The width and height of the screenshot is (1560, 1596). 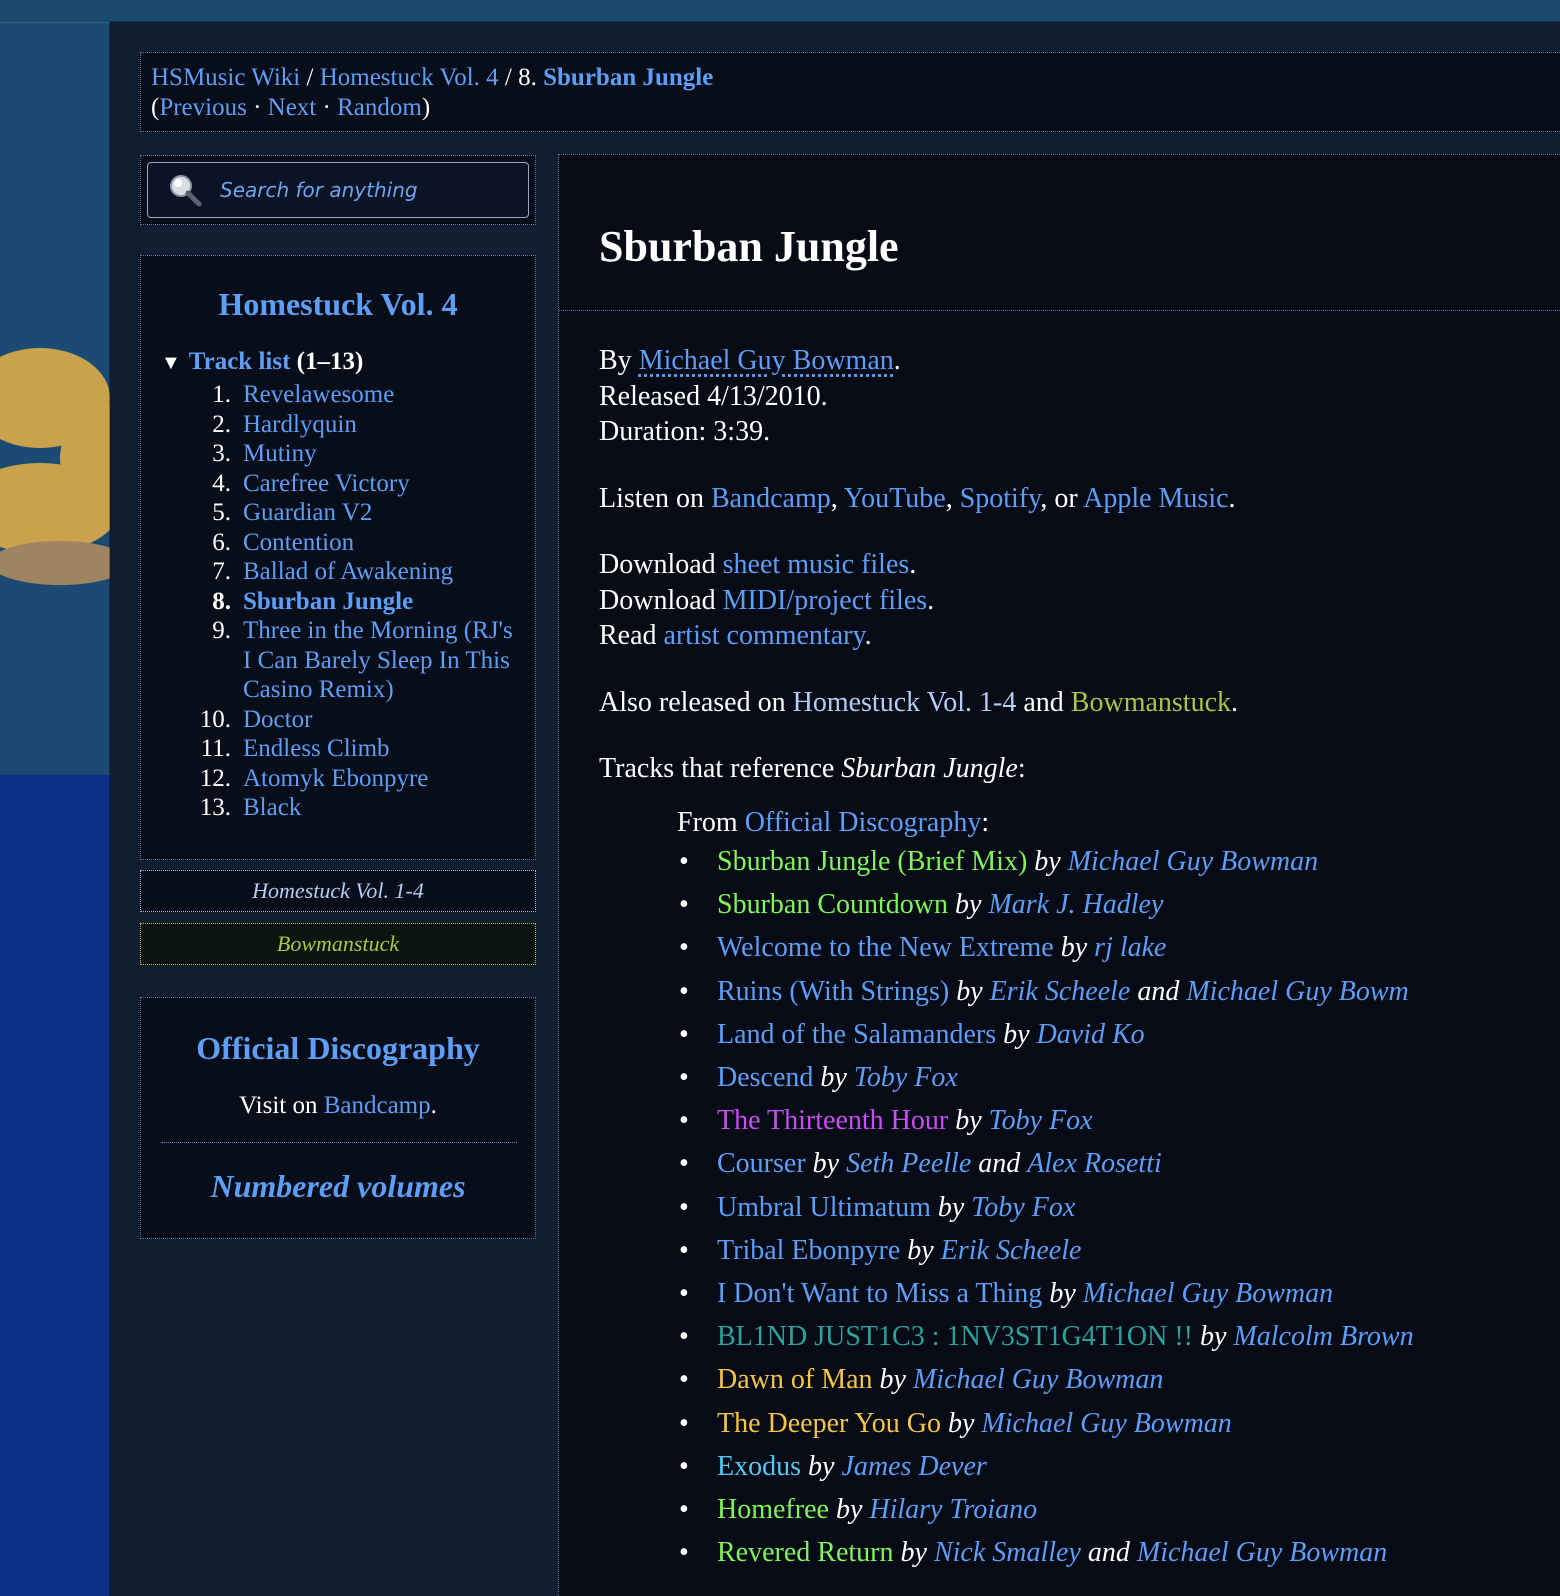 I want to click on track-link: Sburban Jungle, so click(x=328, y=602).